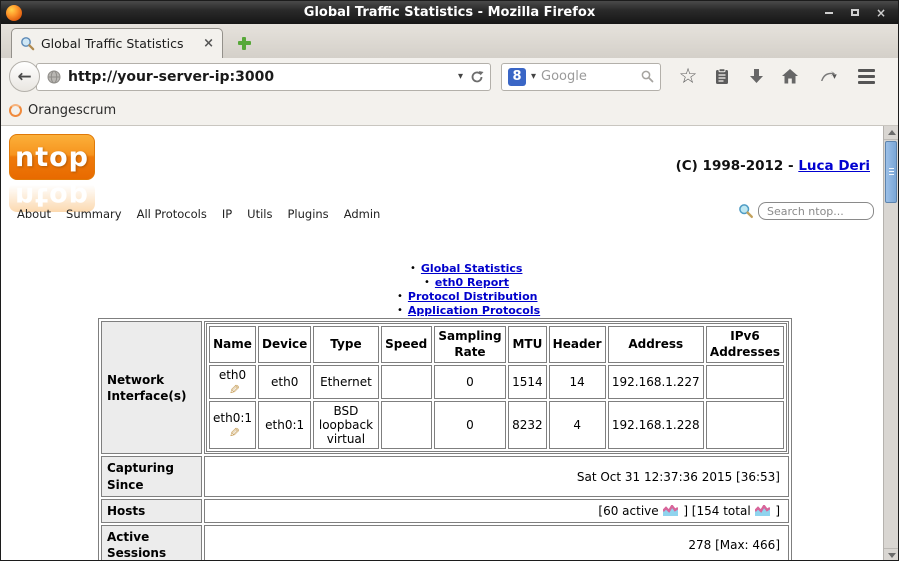  What do you see at coordinates (285, 345) in the screenshot?
I see `col-device: Device` at bounding box center [285, 345].